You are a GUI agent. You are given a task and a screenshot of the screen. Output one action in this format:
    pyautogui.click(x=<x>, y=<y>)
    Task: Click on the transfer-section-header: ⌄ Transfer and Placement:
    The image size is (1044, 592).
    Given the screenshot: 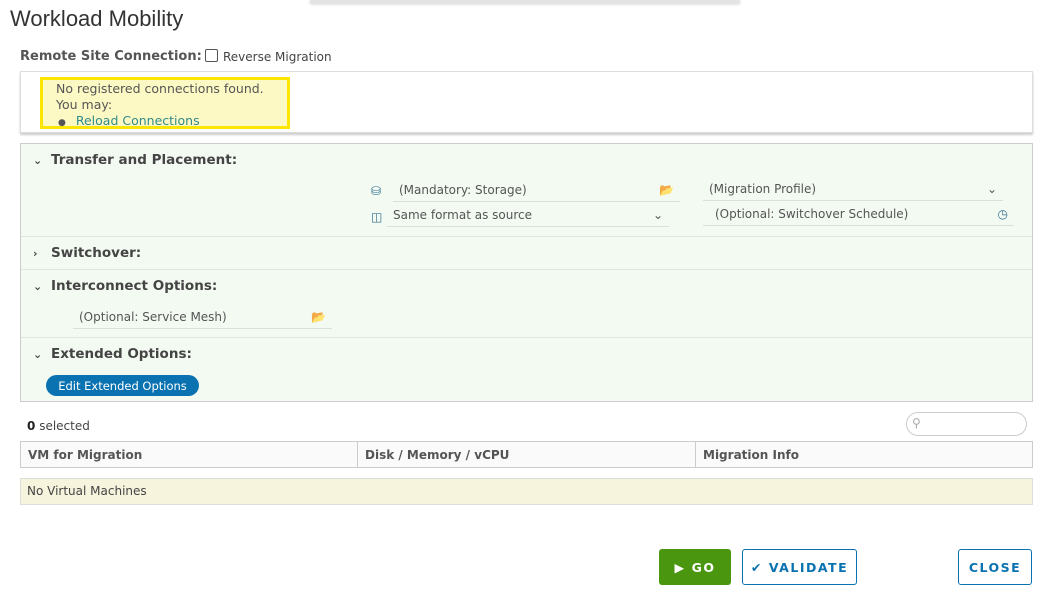 What is the action you would take?
    pyautogui.click(x=135, y=160)
    